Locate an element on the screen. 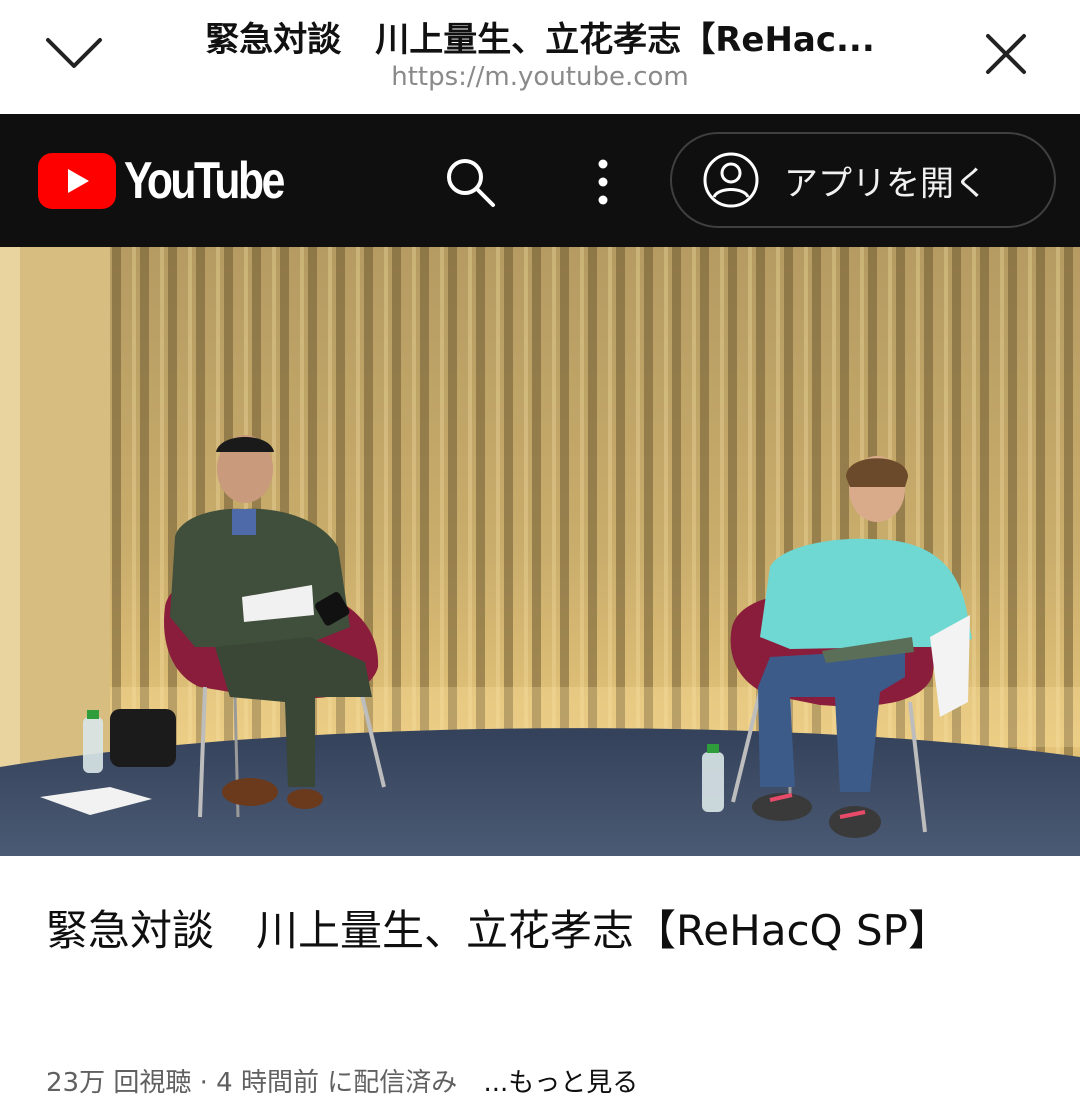 The image size is (1080, 1103). youtube-header: YouTube アプリを開く is located at coordinates (540, 180).